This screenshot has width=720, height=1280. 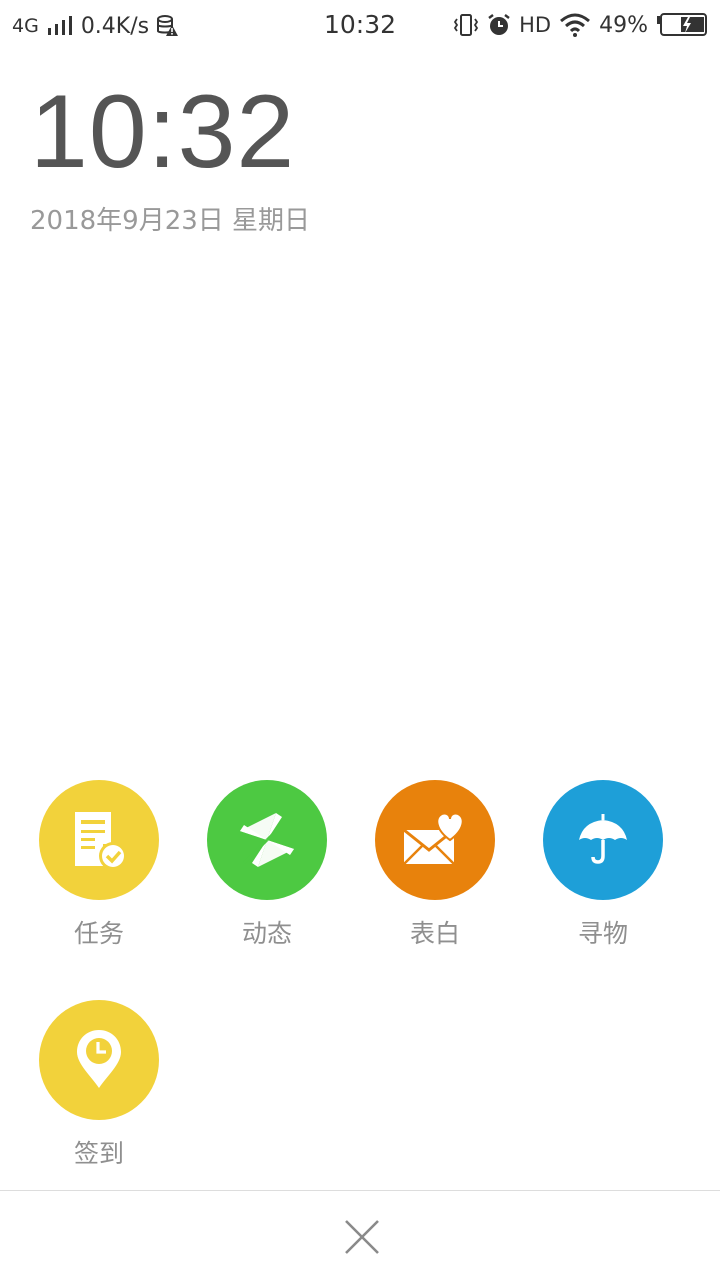 I want to click on shortcut-task-label: 任务, so click(x=98, y=933).